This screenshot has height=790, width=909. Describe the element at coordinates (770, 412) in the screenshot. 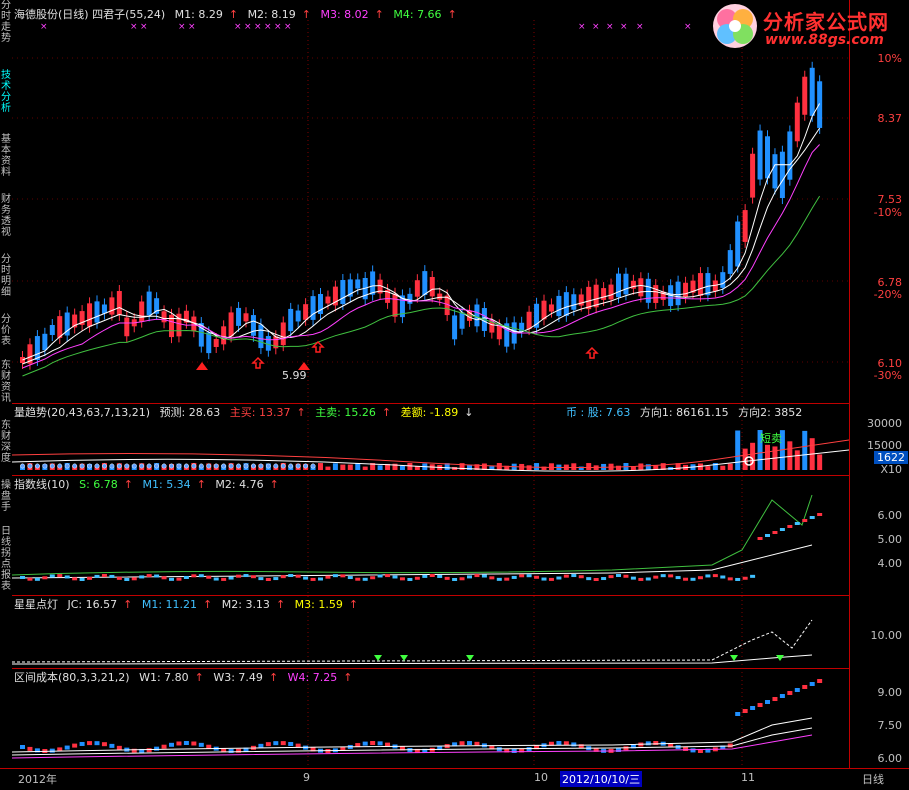

I see `direction2-value: 方向2: 3852` at that location.